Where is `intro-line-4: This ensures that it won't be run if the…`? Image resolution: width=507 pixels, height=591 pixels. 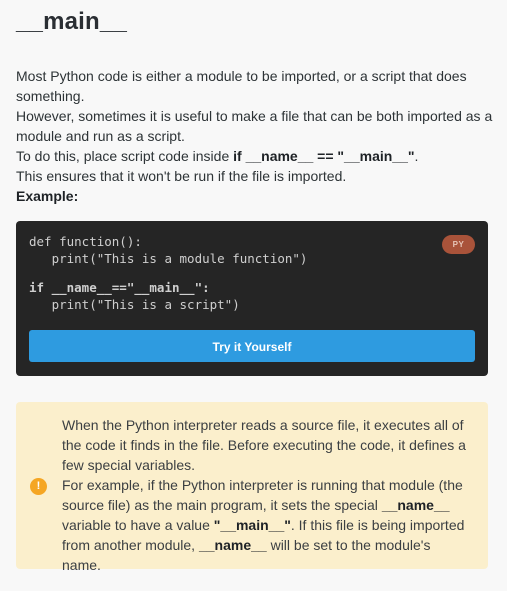 intro-line-4: This ensures that it won't be run if the… is located at coordinates (181, 176).